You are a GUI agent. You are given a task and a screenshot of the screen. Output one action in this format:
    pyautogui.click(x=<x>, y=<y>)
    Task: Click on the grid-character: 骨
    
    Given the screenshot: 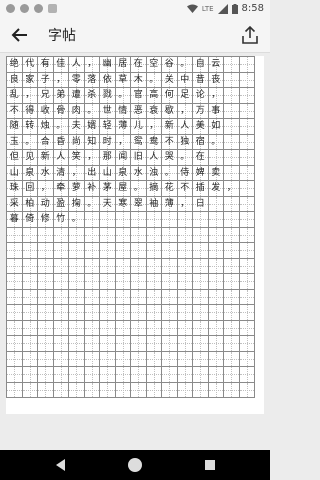 What is the action you would take?
    pyautogui.click(x=61, y=110)
    